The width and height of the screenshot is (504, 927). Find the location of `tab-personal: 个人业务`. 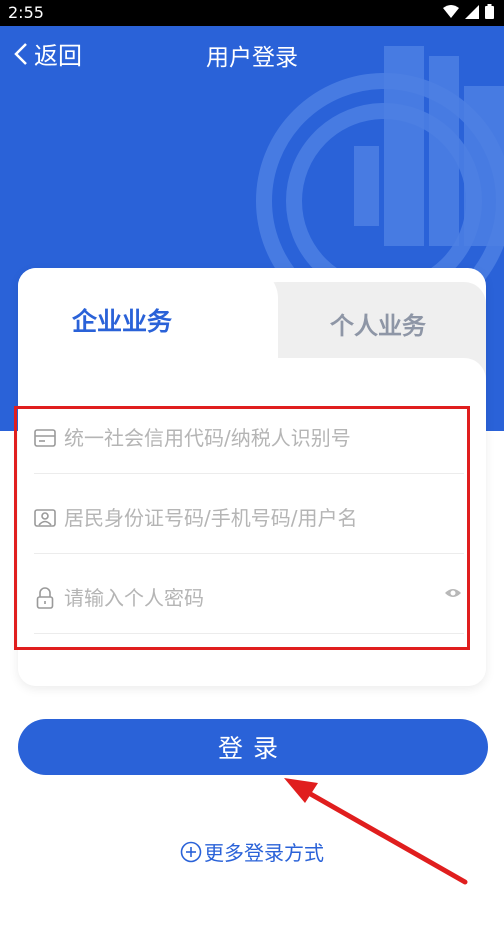

tab-personal: 个人业务 is located at coordinates (378, 323).